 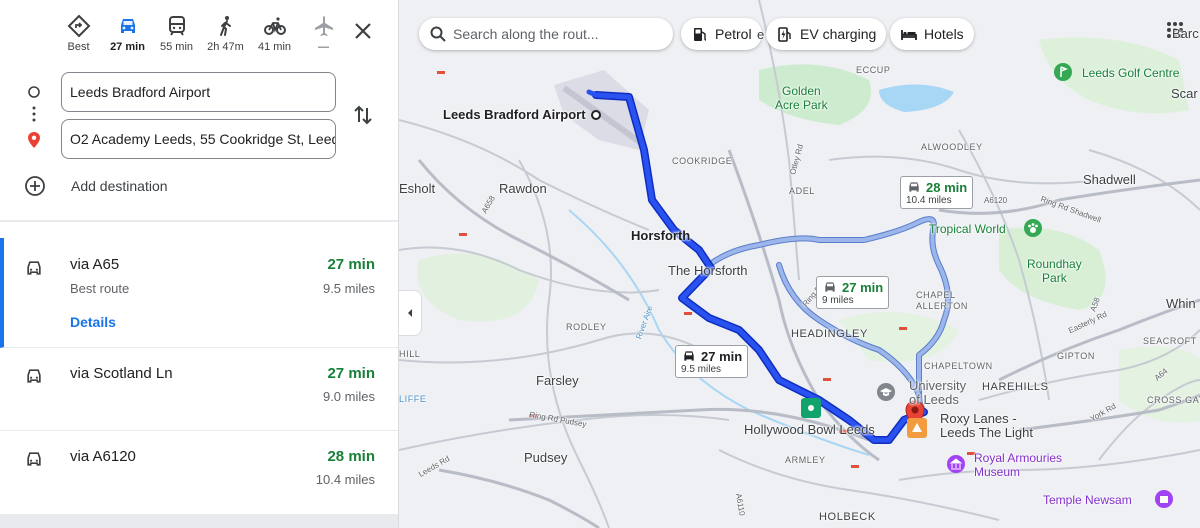 I want to click on travel-mode-label: 55 min, so click(x=176, y=47).